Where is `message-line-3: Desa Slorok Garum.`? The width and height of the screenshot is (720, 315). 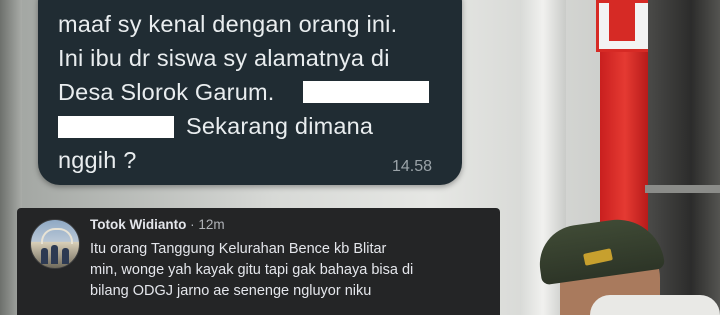
message-line-3: Desa Slorok Garum. is located at coordinates (166, 92).